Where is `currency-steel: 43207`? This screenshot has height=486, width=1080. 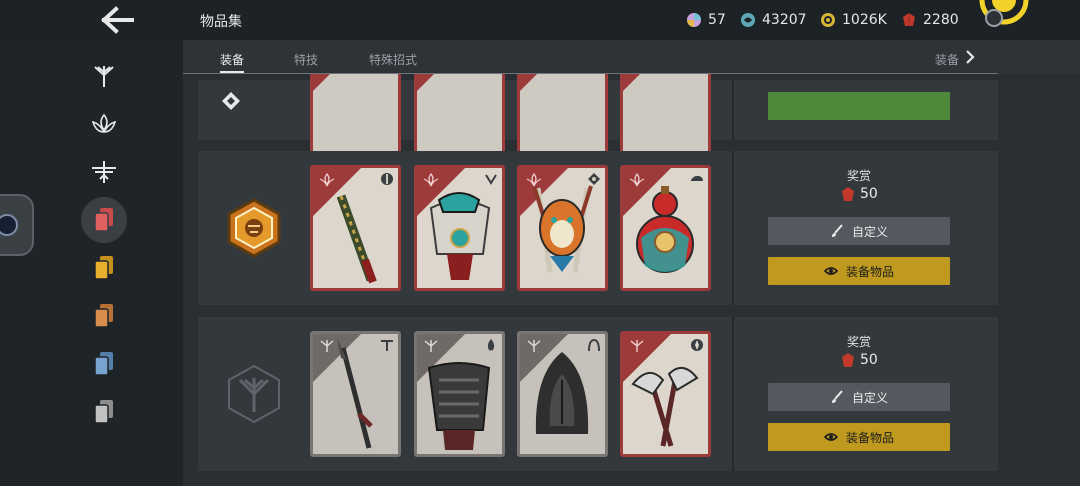
currency-steel: 43207 is located at coordinates (773, 20).